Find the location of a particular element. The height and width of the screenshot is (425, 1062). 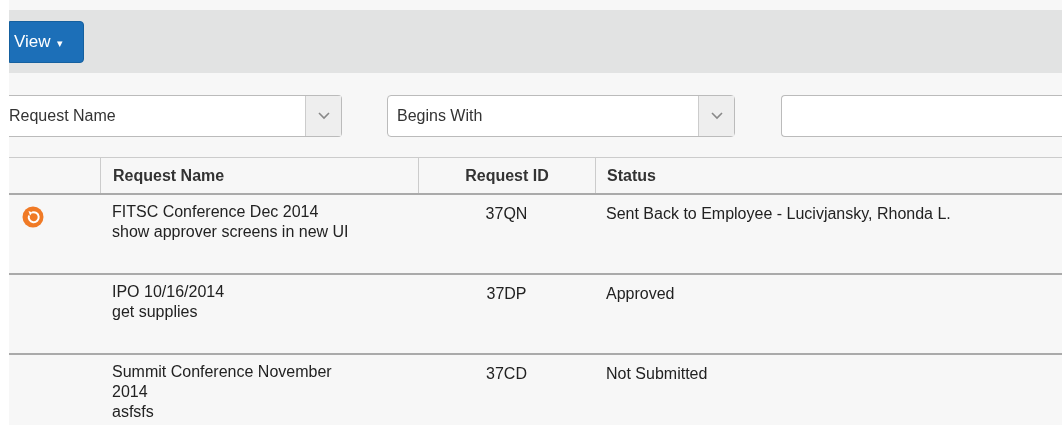

request-description: get supplies is located at coordinates (155, 312).